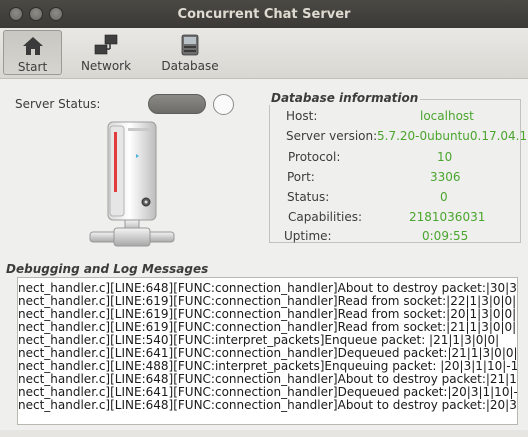 This screenshot has height=437, width=528. Describe the element at coordinates (308, 236) in the screenshot. I see `db-uptime-key: Uptime:` at that location.